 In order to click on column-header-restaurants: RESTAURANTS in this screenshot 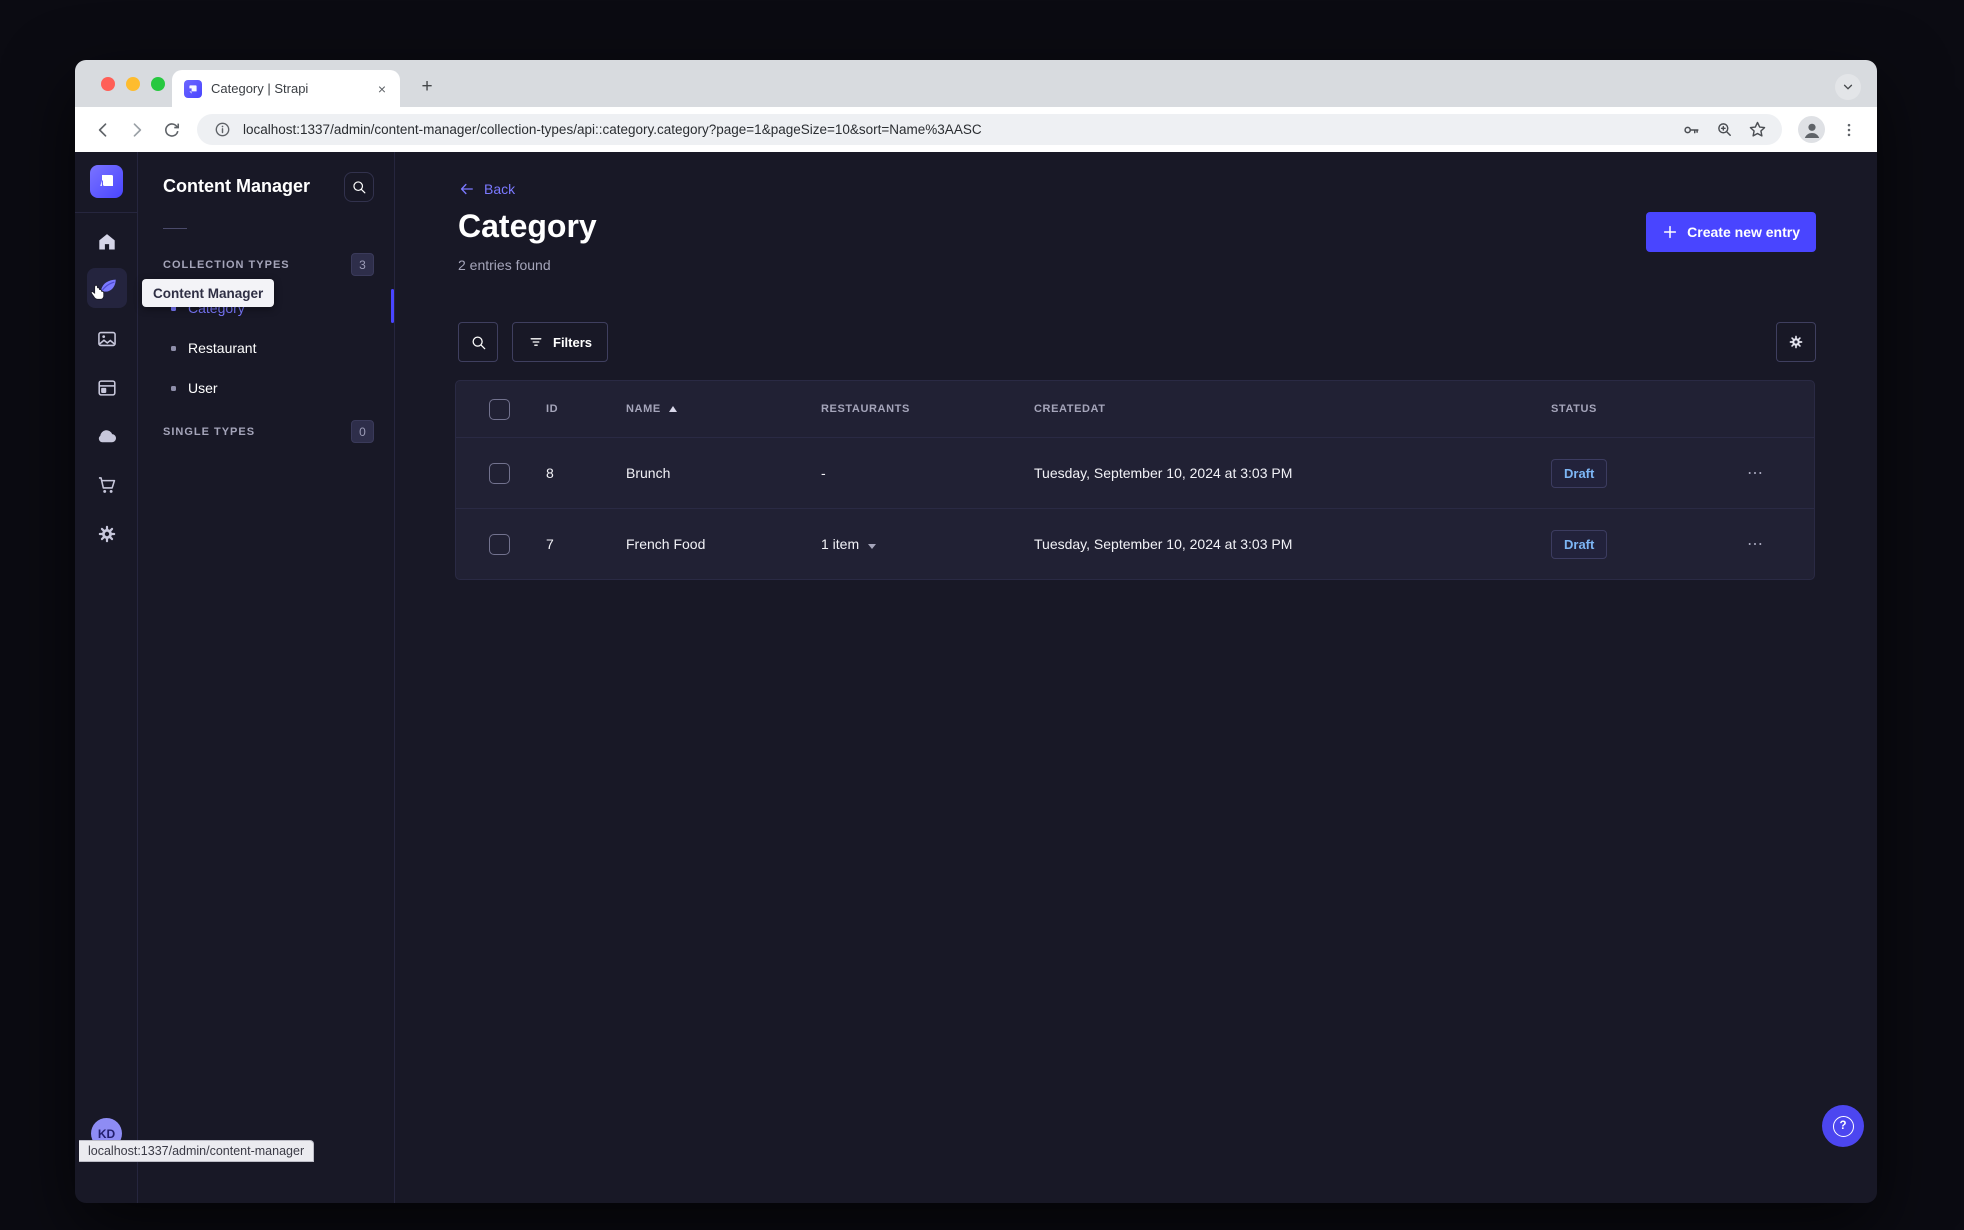, I will do `click(927, 409)`.